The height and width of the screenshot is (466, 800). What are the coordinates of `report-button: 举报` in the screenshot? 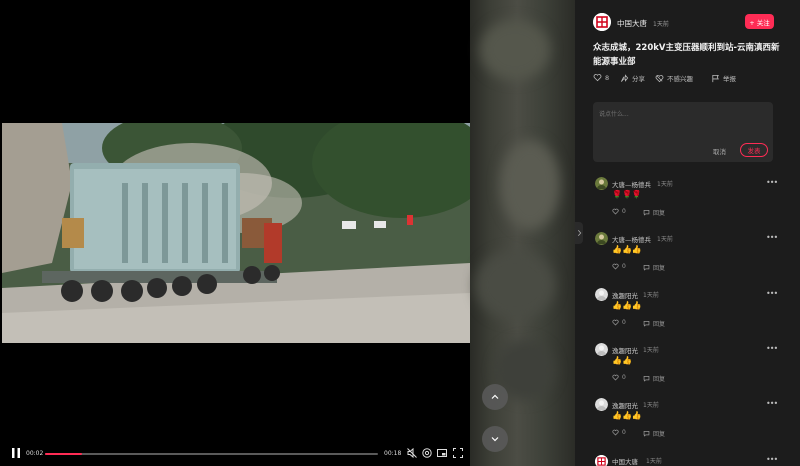 It's located at (723, 78).